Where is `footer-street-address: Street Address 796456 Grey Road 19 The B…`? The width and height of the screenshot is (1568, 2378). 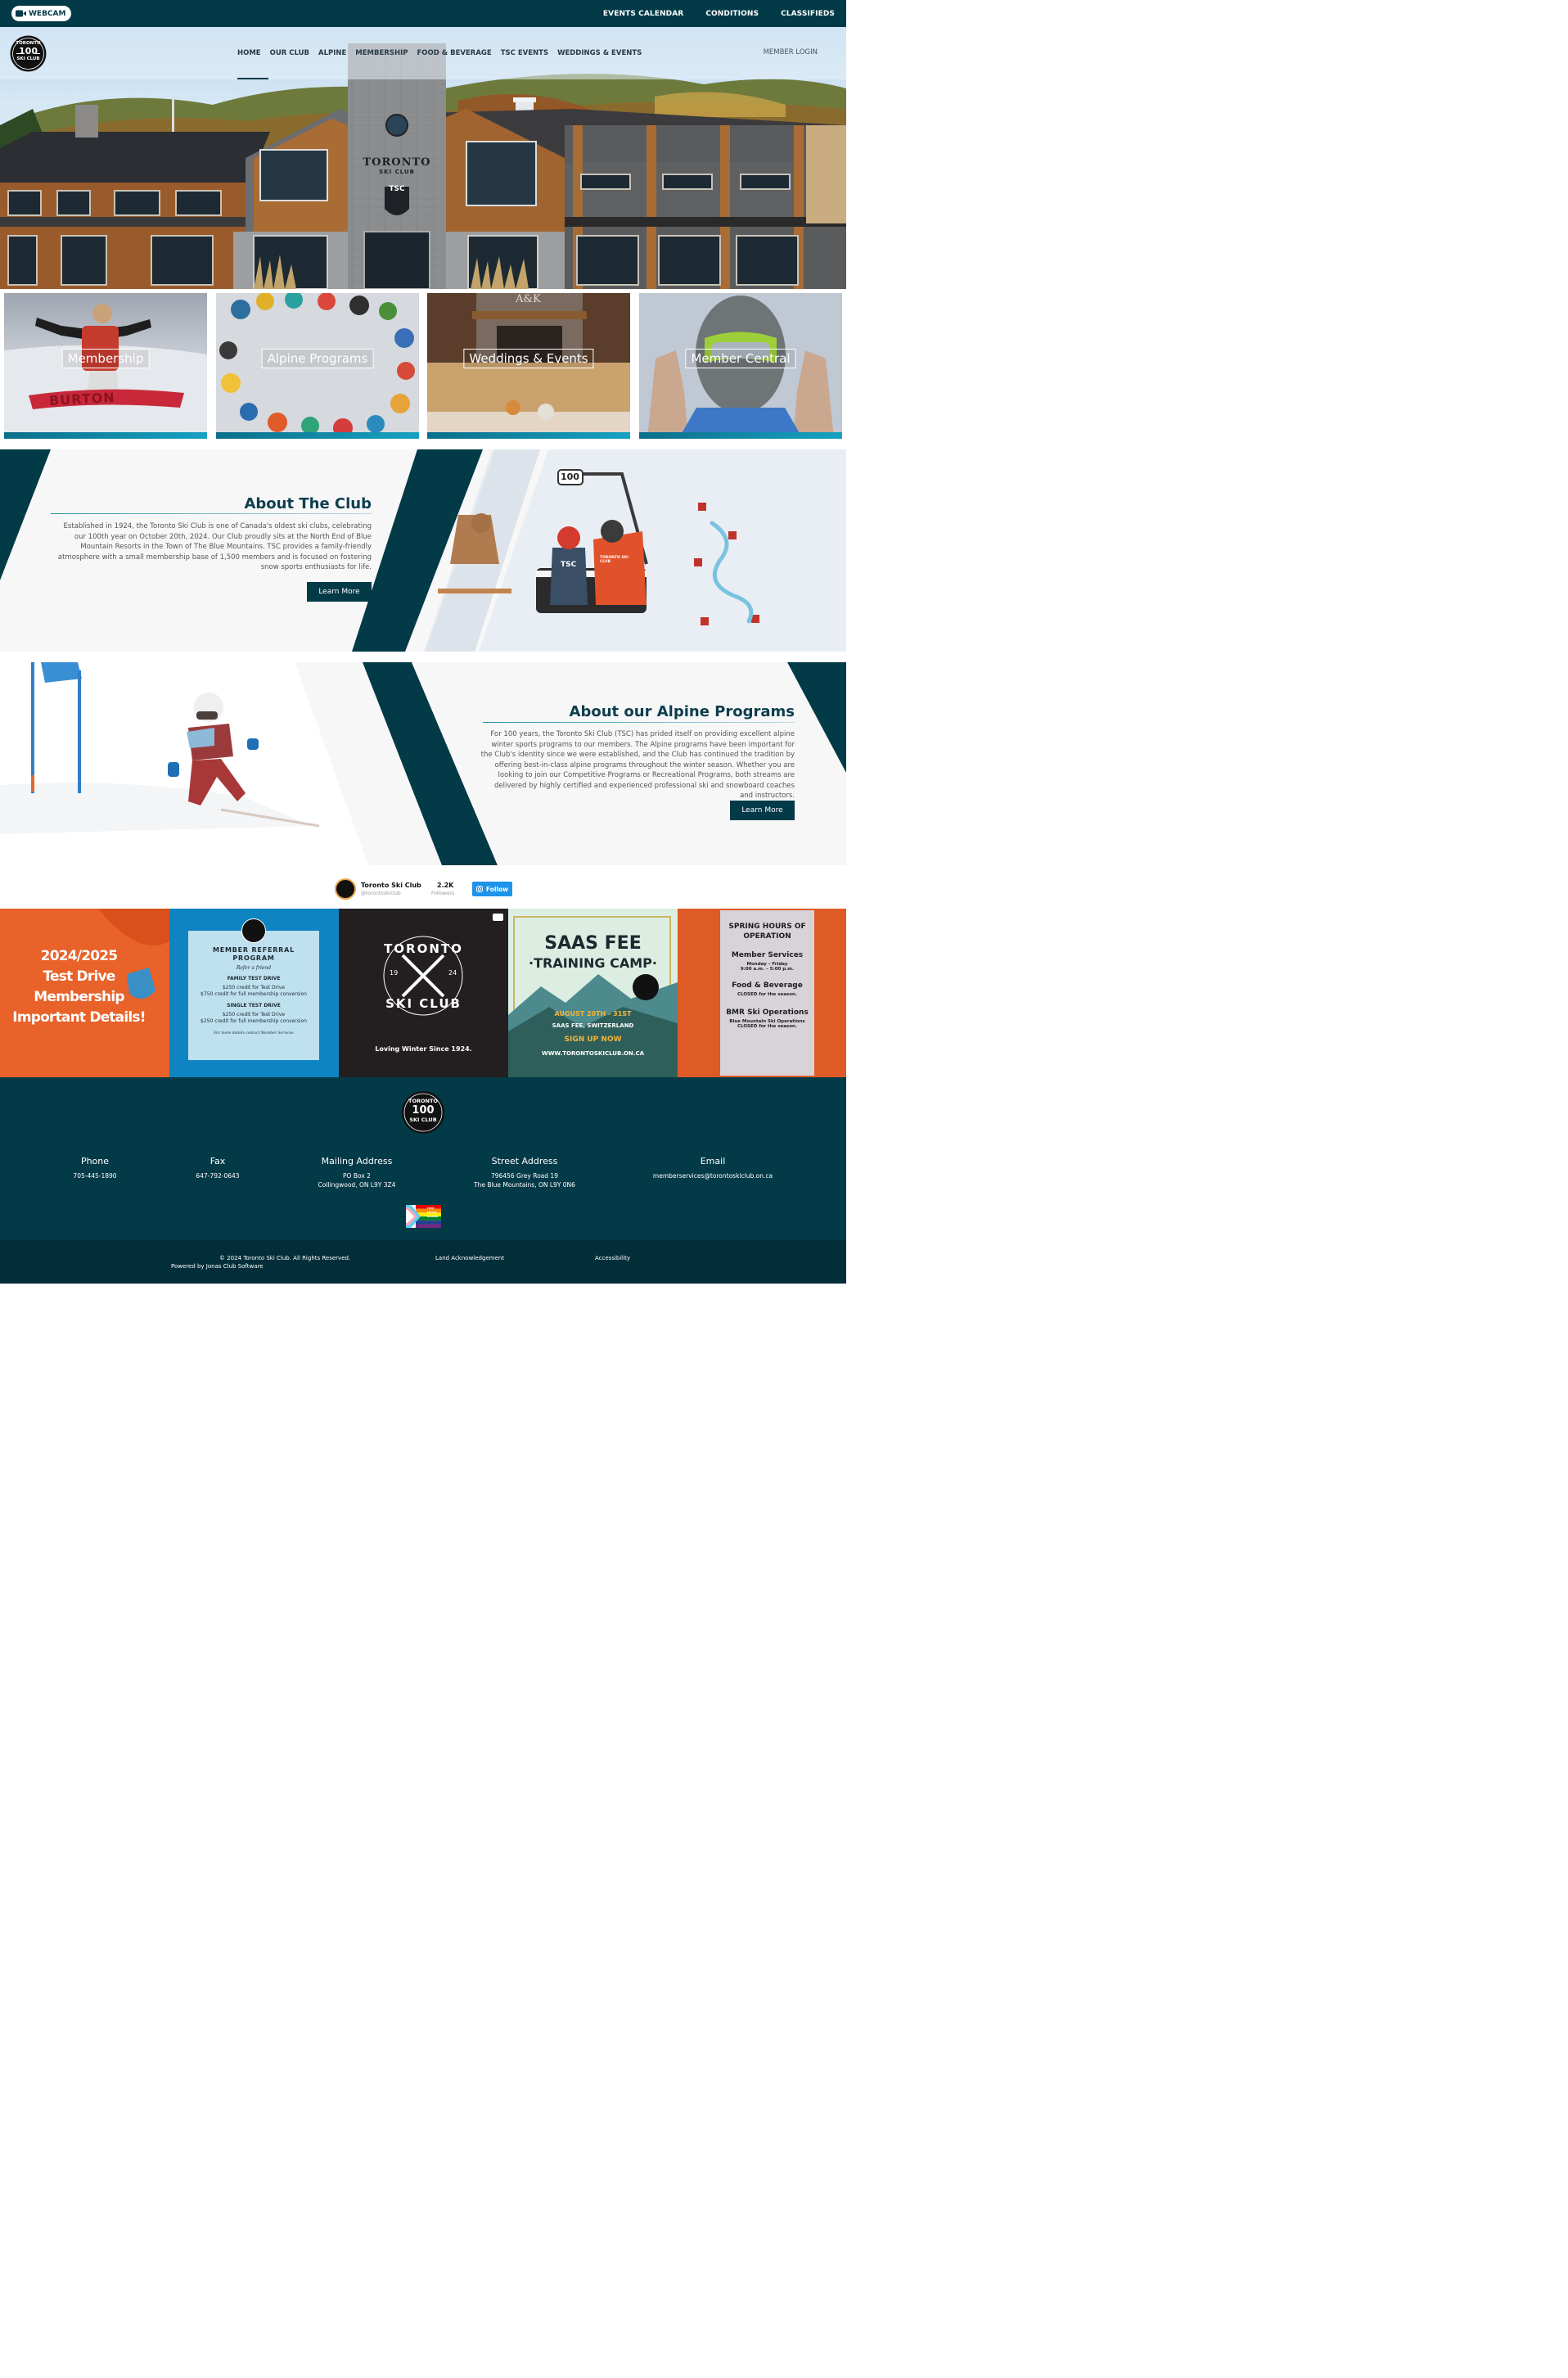 footer-street-address: Street Address 796456 Grey Road 19 The B… is located at coordinates (524, 1172).